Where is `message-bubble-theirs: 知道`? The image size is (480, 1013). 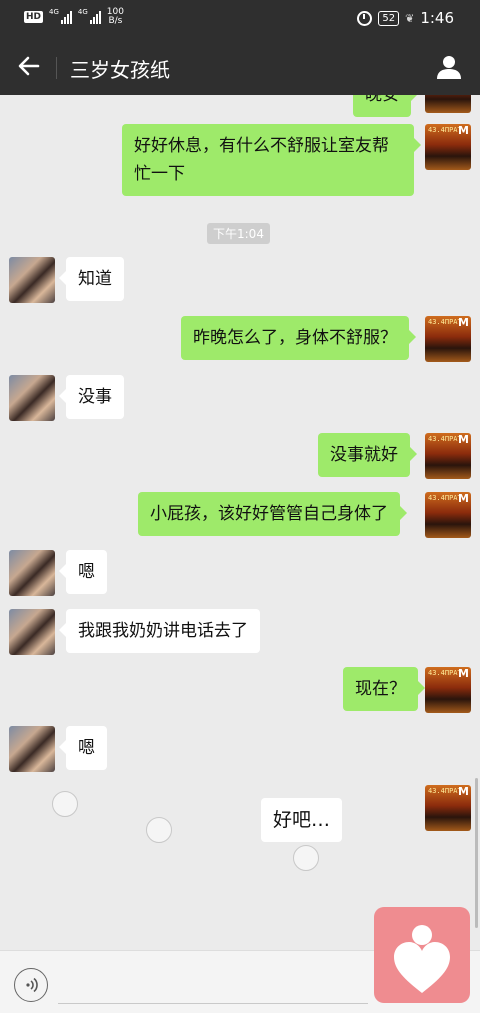 message-bubble-theirs: 知道 is located at coordinates (91, 279).